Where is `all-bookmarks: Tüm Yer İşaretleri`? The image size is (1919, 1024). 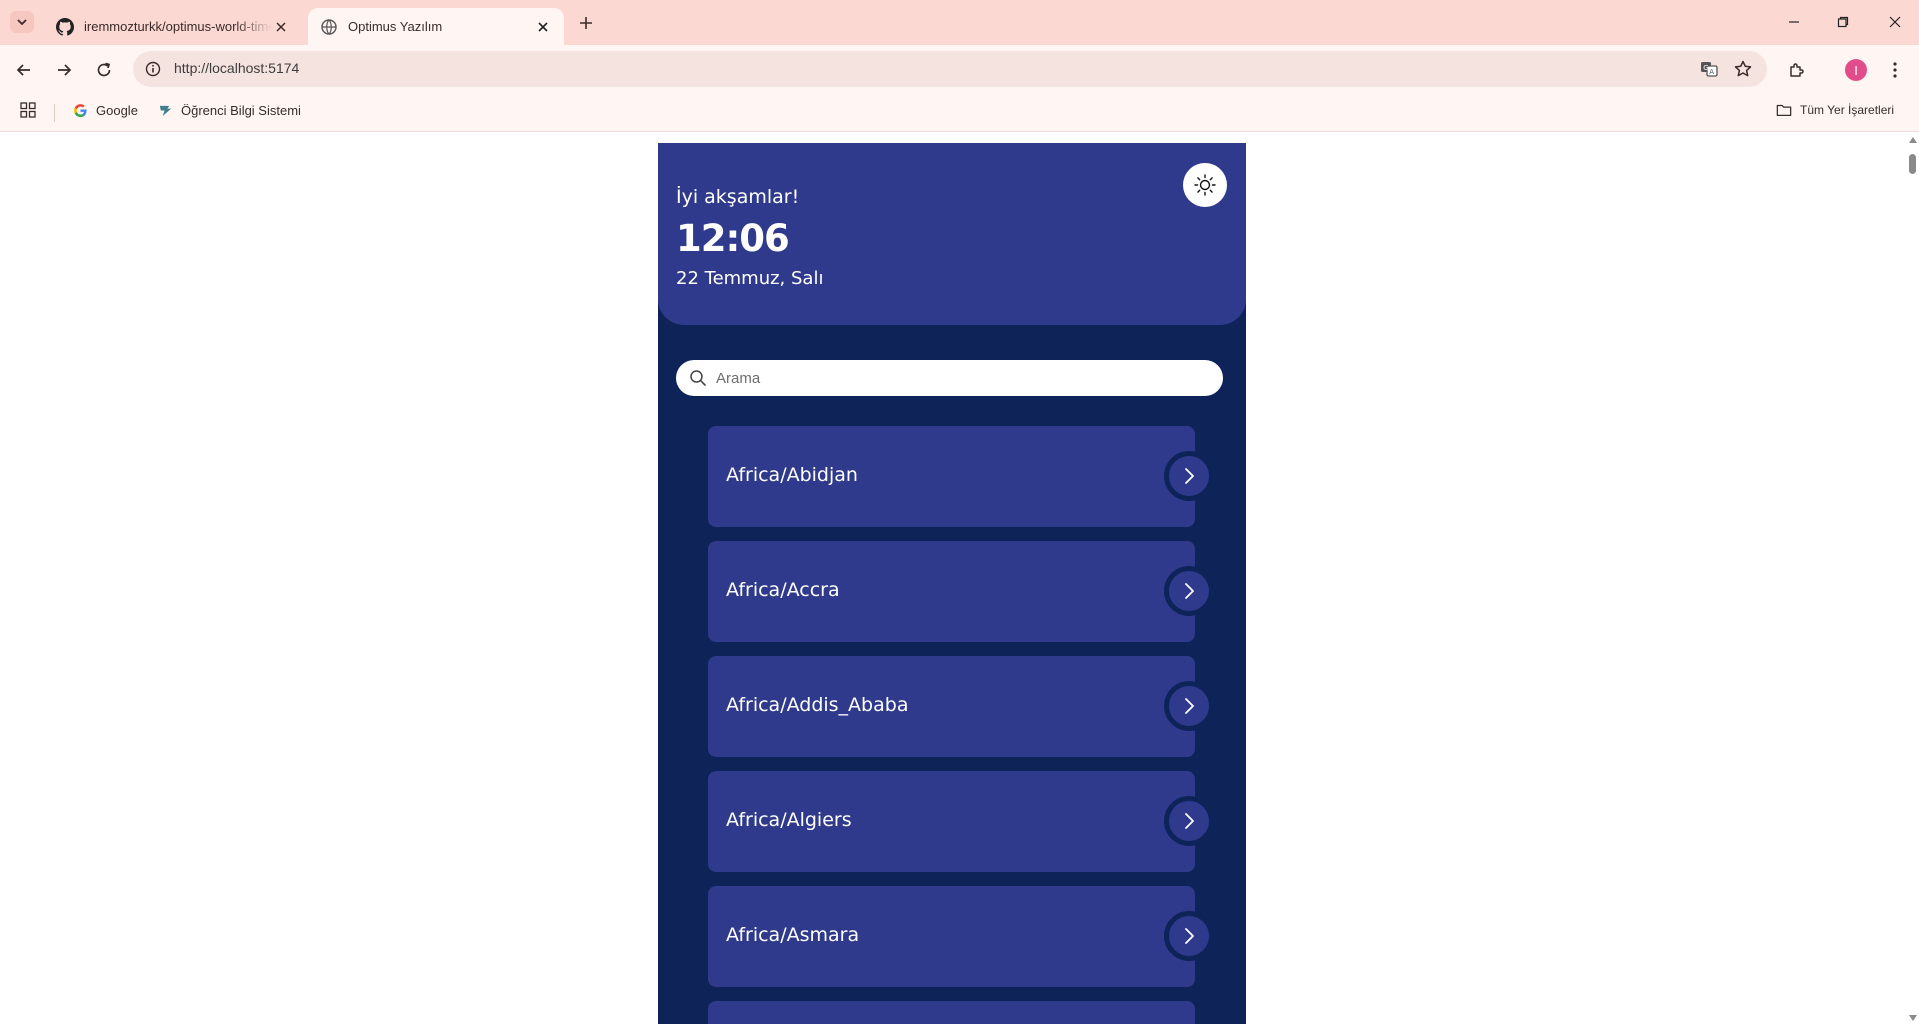
all-bookmarks: Tüm Yer İşaretleri is located at coordinates (1835, 110).